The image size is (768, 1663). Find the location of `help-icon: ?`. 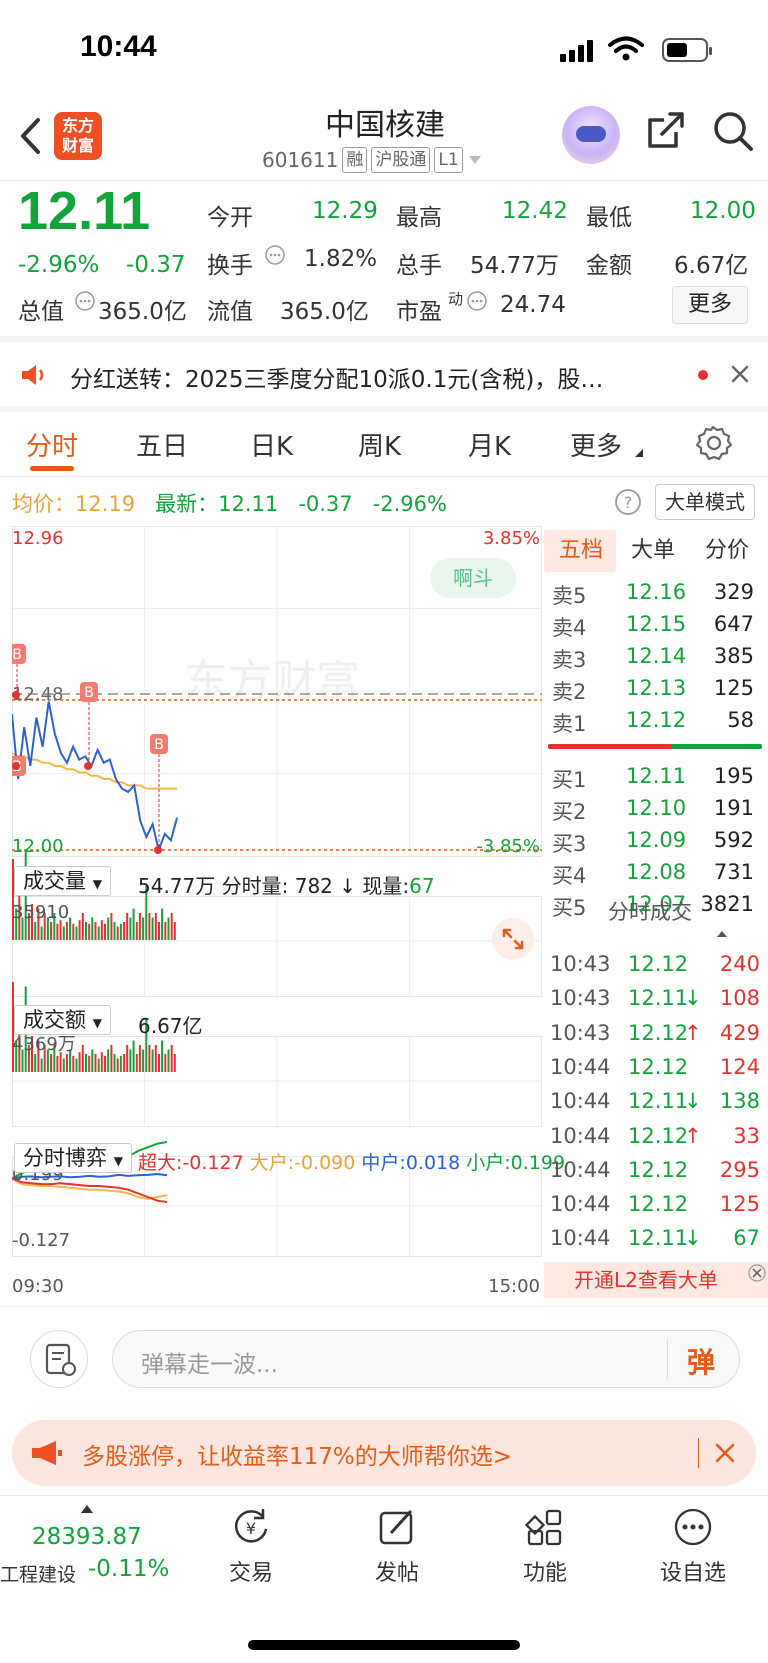

help-icon: ? is located at coordinates (628, 502).